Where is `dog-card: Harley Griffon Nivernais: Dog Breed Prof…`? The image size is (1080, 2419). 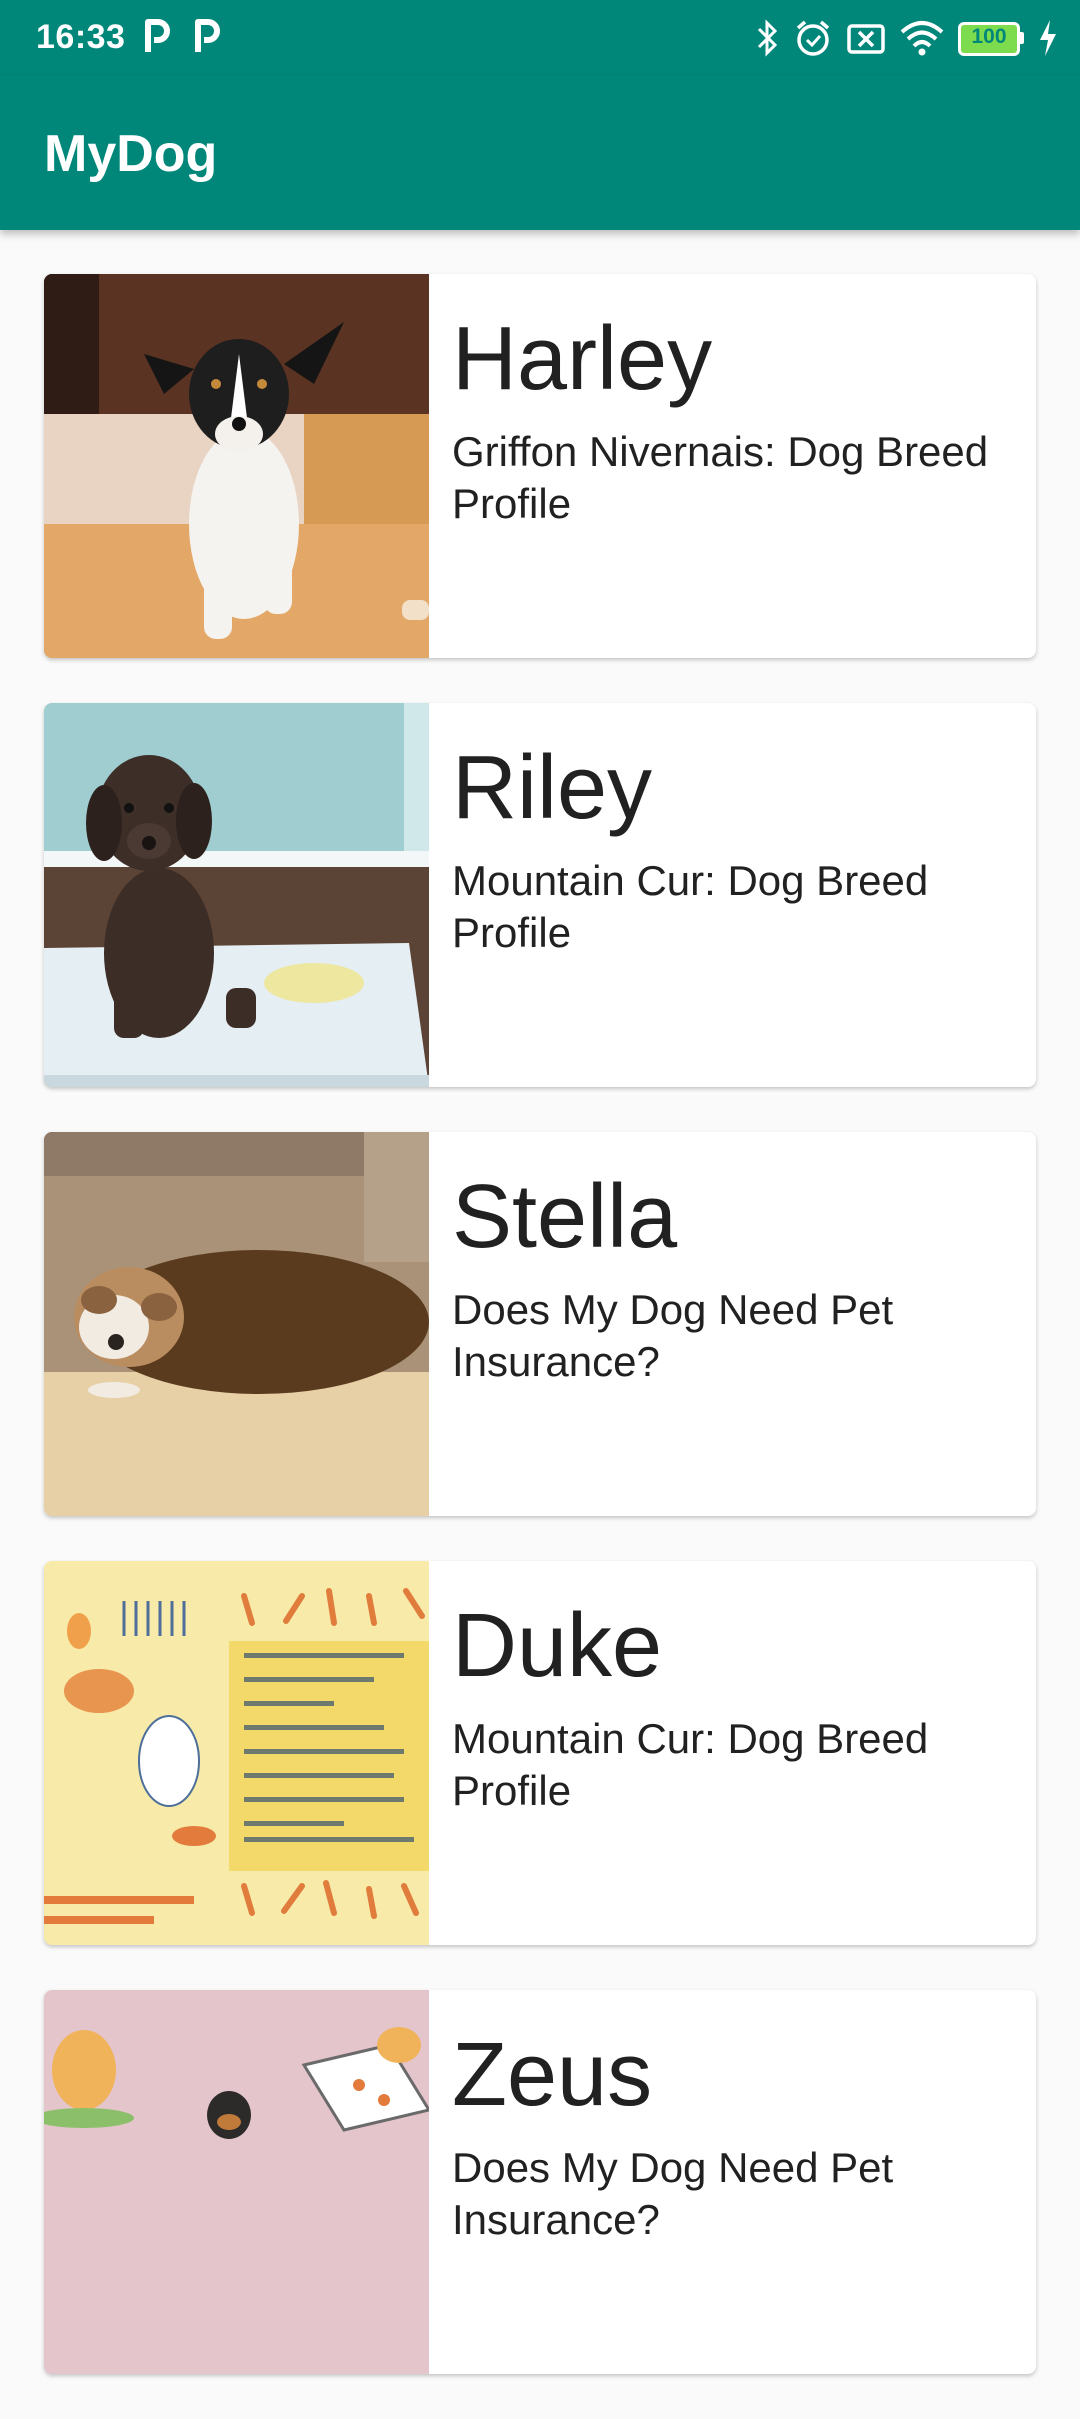
dog-card: Harley Griffon Nivernais: Dog Breed Prof… is located at coordinates (540, 466).